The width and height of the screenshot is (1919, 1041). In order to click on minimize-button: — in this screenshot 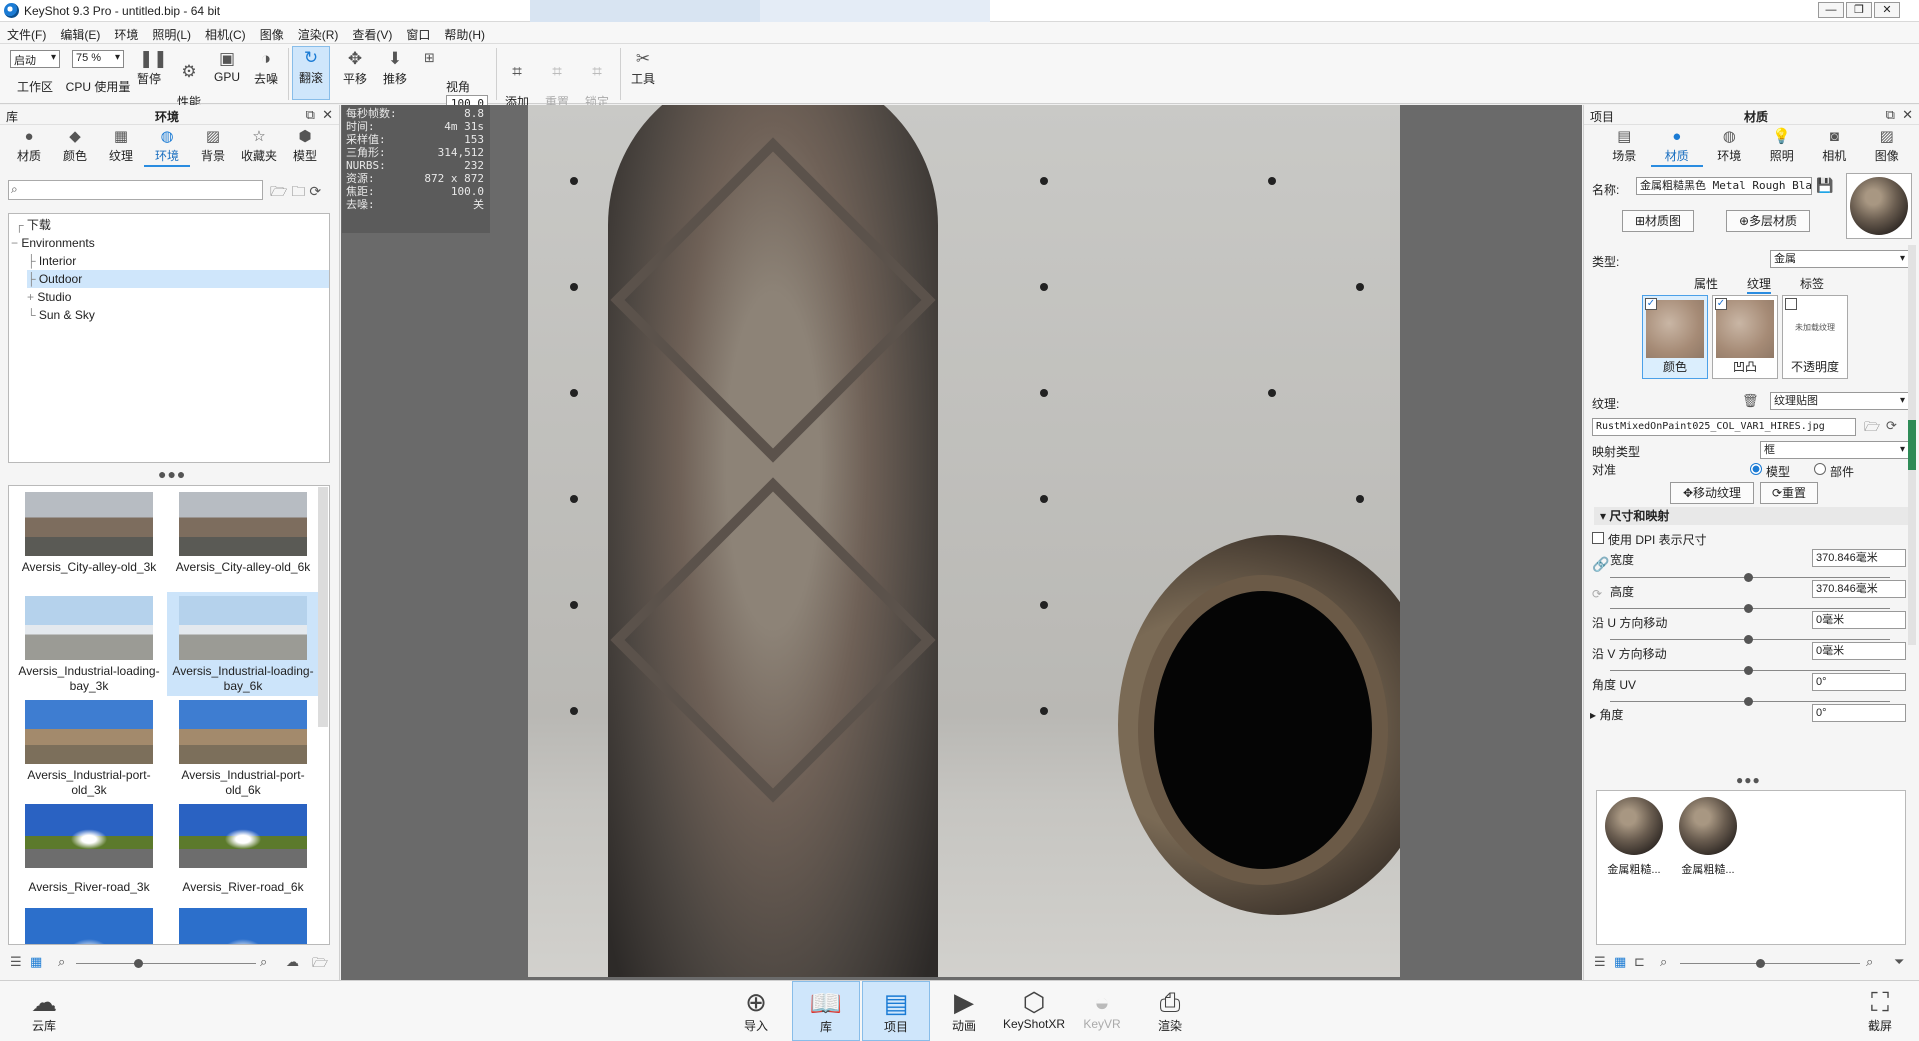, I will do `click(1831, 10)`.